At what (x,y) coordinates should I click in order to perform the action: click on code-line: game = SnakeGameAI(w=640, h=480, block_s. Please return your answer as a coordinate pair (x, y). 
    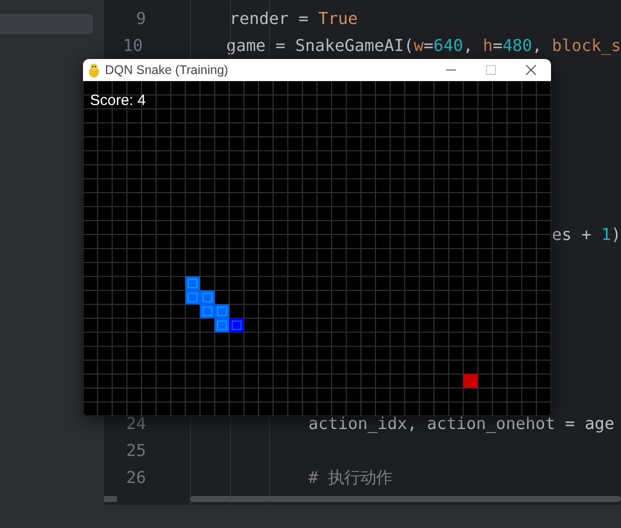
    Looking at the image, I should click on (423, 46).